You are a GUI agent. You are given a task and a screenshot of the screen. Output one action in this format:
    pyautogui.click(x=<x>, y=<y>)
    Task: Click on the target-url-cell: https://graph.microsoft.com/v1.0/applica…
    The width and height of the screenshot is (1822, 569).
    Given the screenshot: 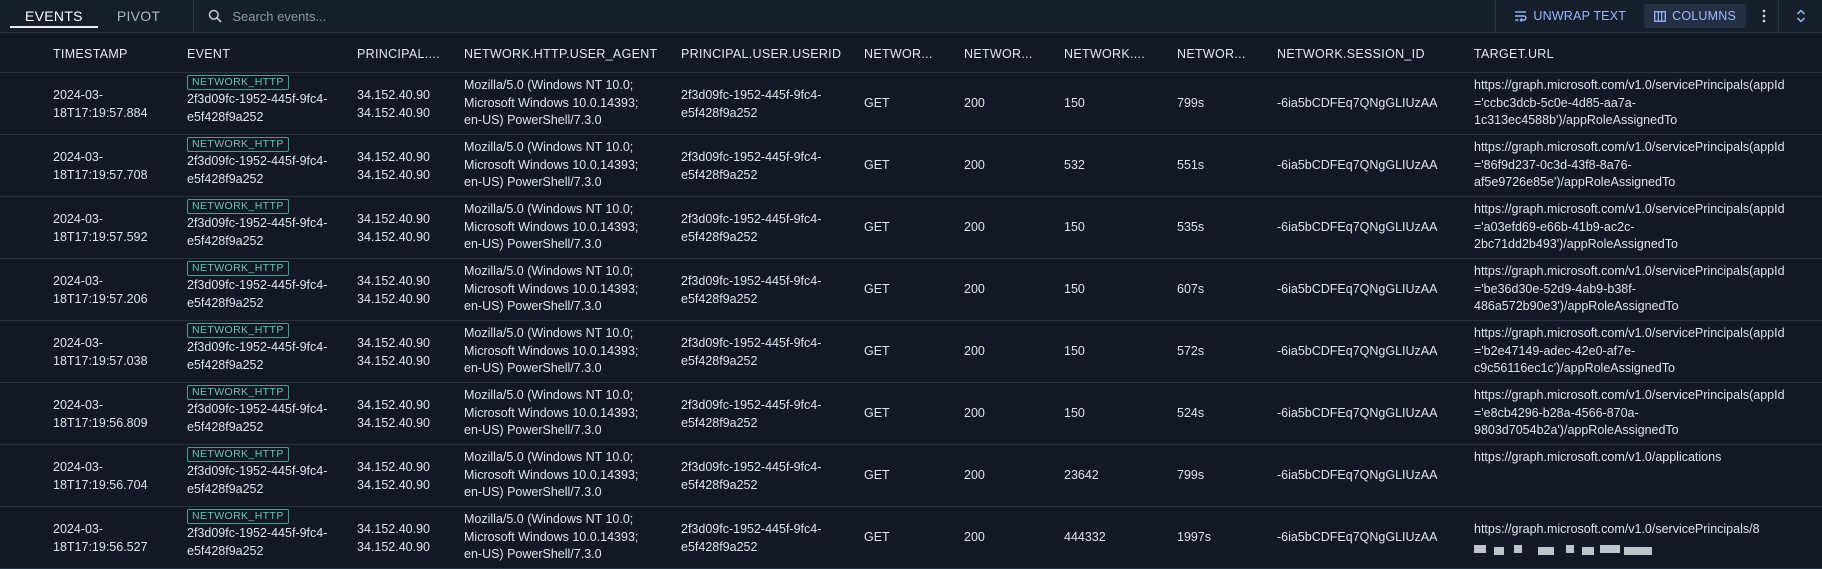 What is the action you would take?
    pyautogui.click(x=1597, y=458)
    